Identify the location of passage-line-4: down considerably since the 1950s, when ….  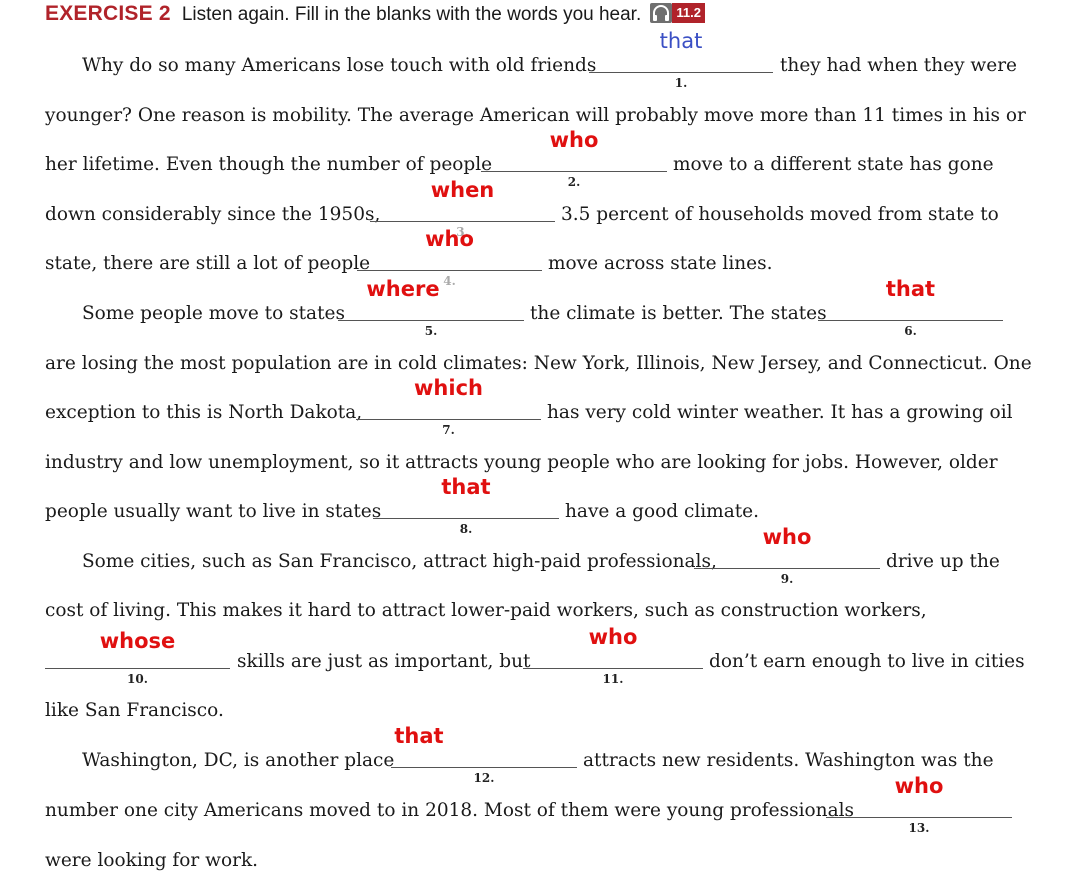
(544, 208).